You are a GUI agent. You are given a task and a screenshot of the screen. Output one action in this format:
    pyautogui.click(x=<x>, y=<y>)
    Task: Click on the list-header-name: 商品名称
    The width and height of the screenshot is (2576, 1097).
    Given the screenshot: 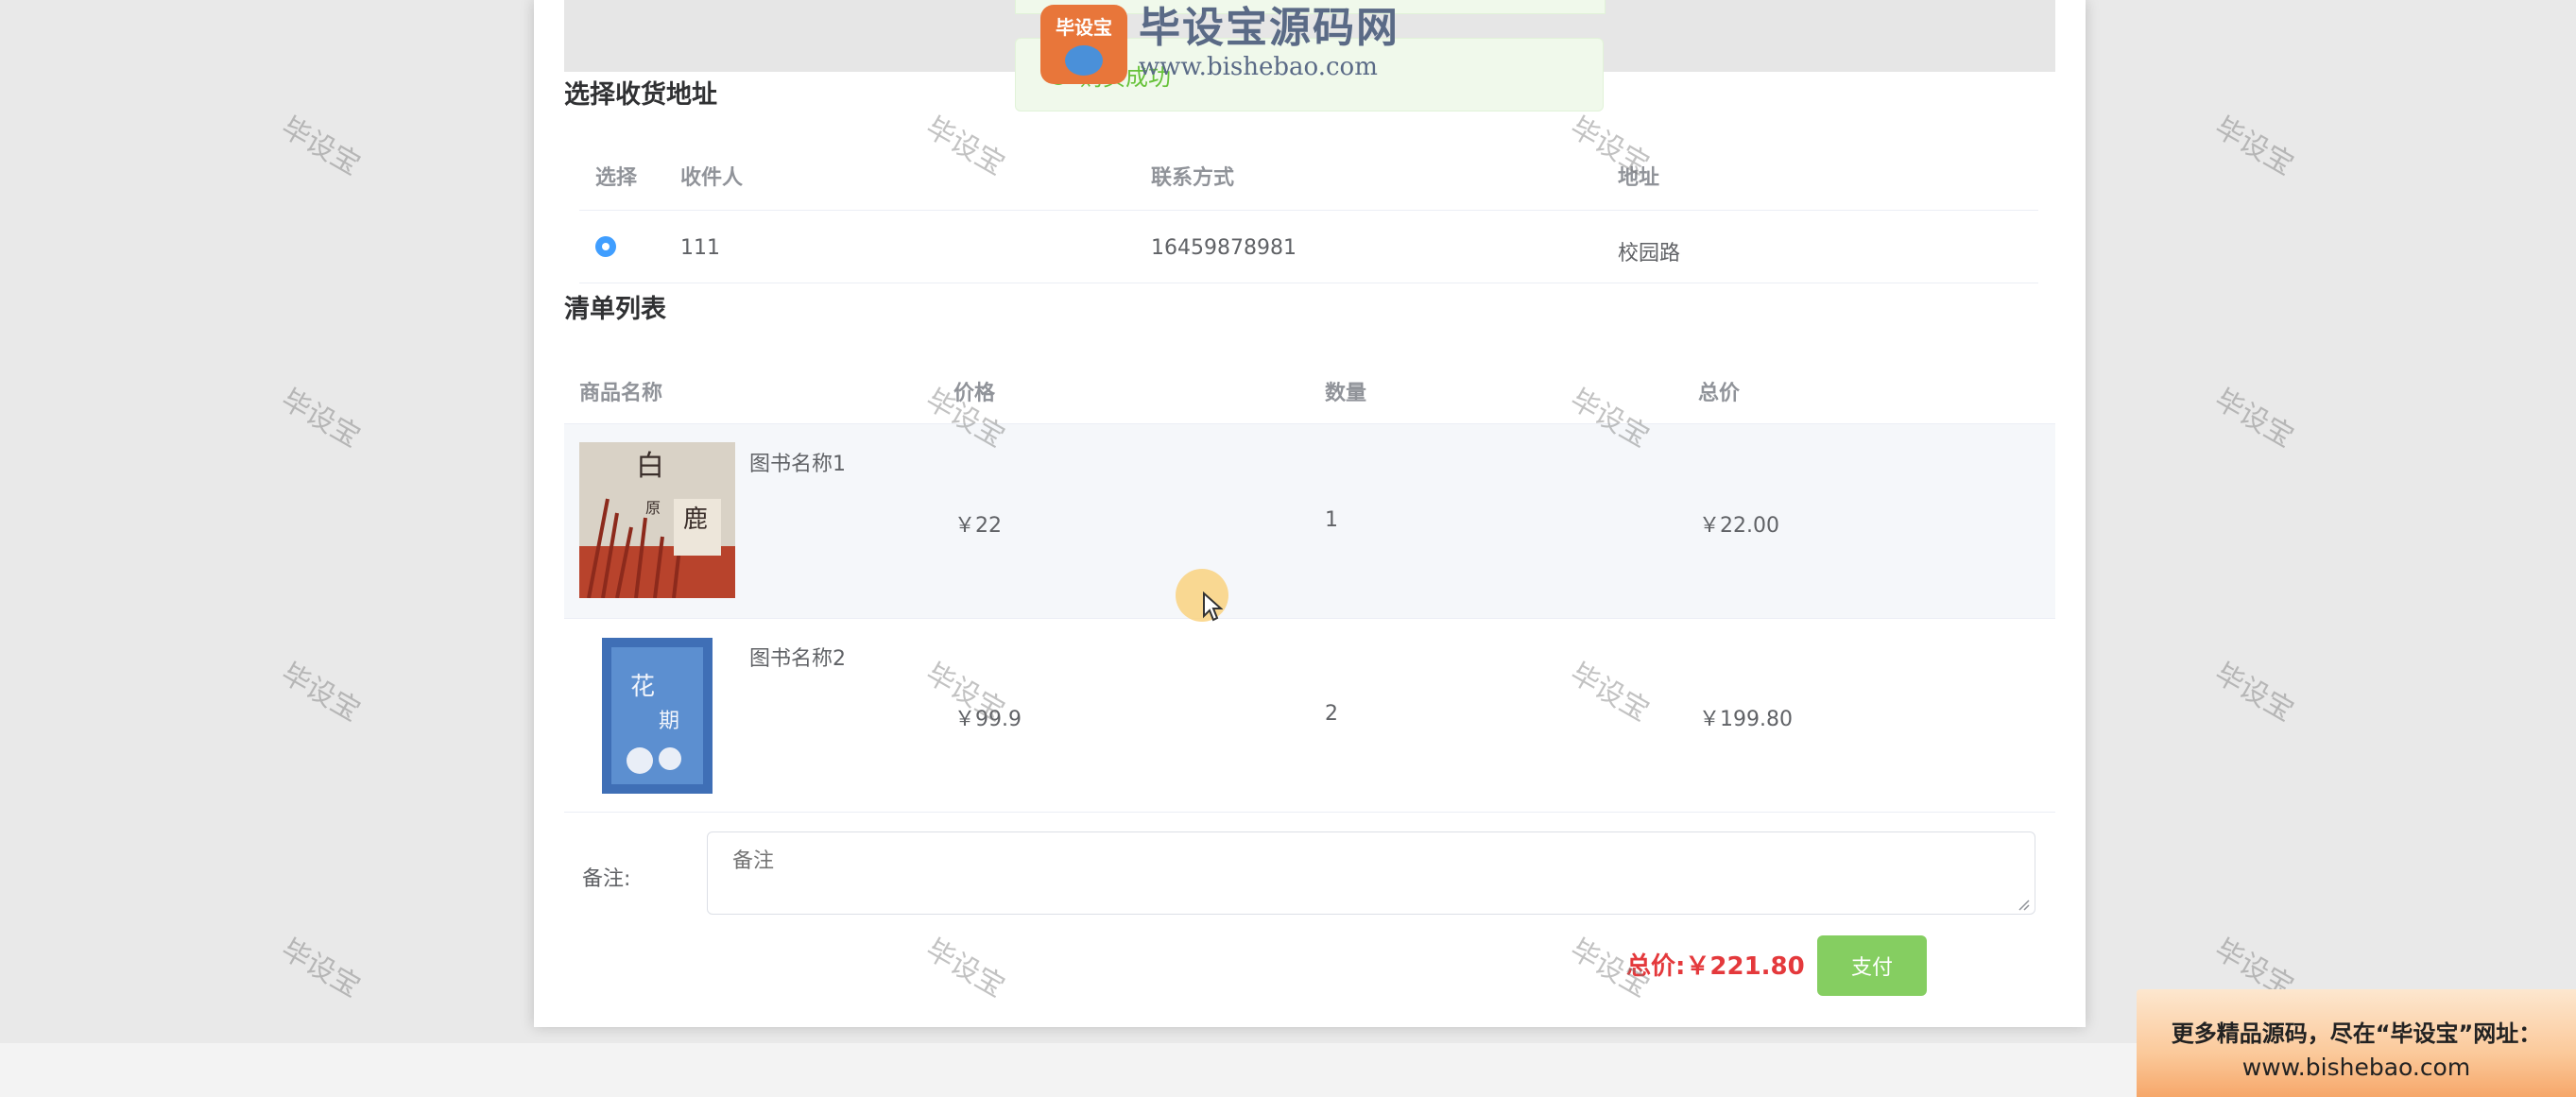 What is the action you would take?
    pyautogui.click(x=621, y=393)
    